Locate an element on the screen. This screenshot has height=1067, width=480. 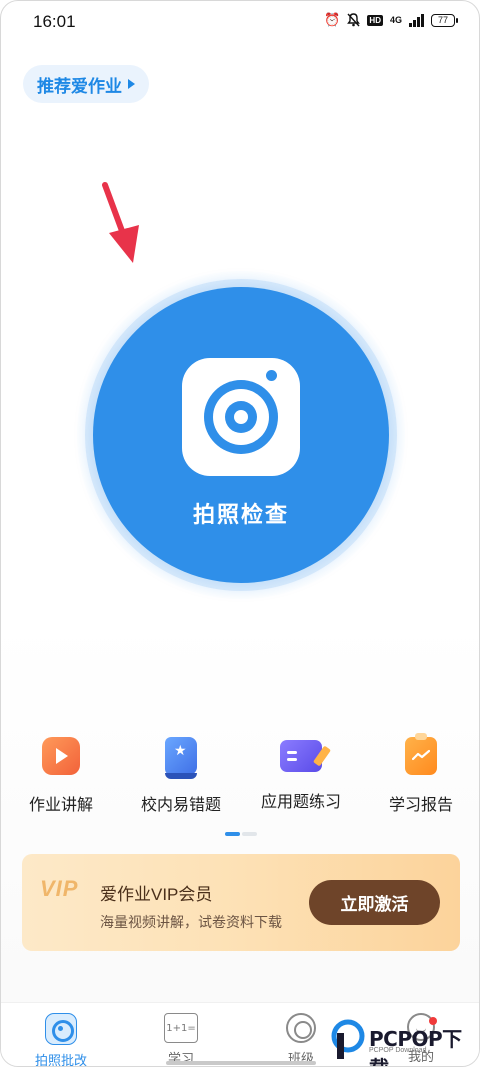
page-indicator is located at coordinates (241, 834).